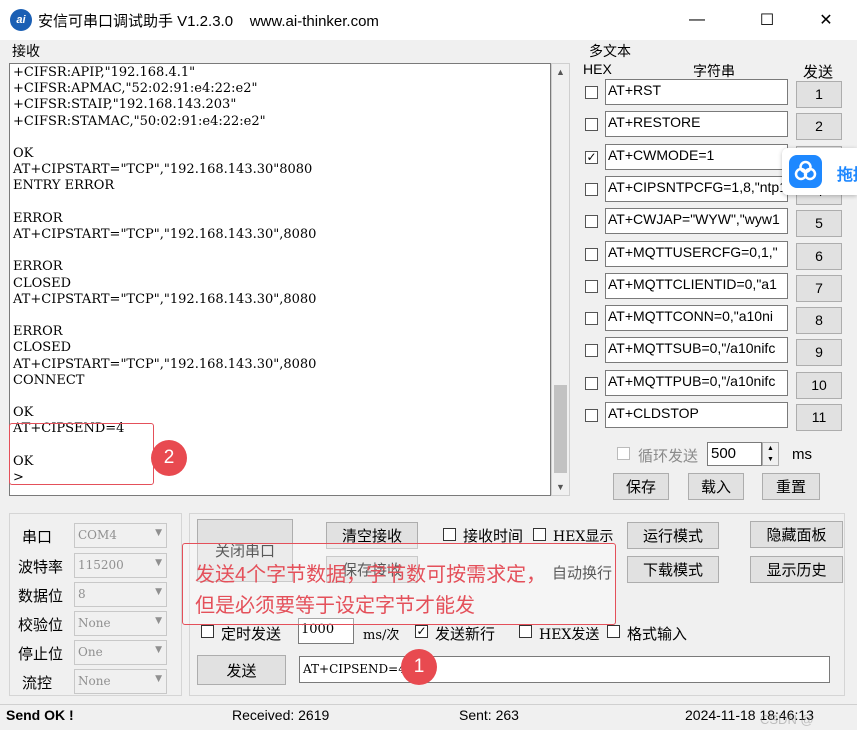 This screenshot has width=857, height=730. Describe the element at coordinates (696, 92) in the screenshot. I see `row-command-input: AT+RST` at that location.